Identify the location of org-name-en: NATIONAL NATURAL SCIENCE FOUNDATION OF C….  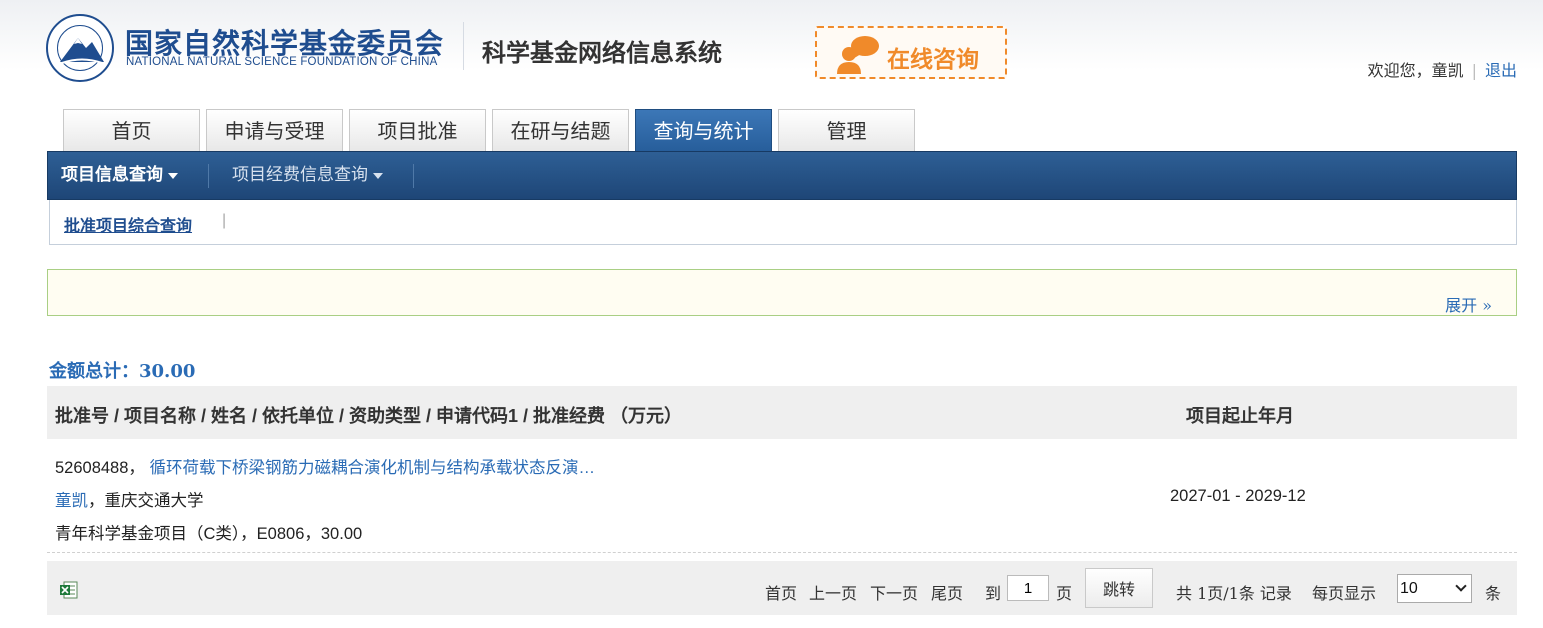
(282, 62).